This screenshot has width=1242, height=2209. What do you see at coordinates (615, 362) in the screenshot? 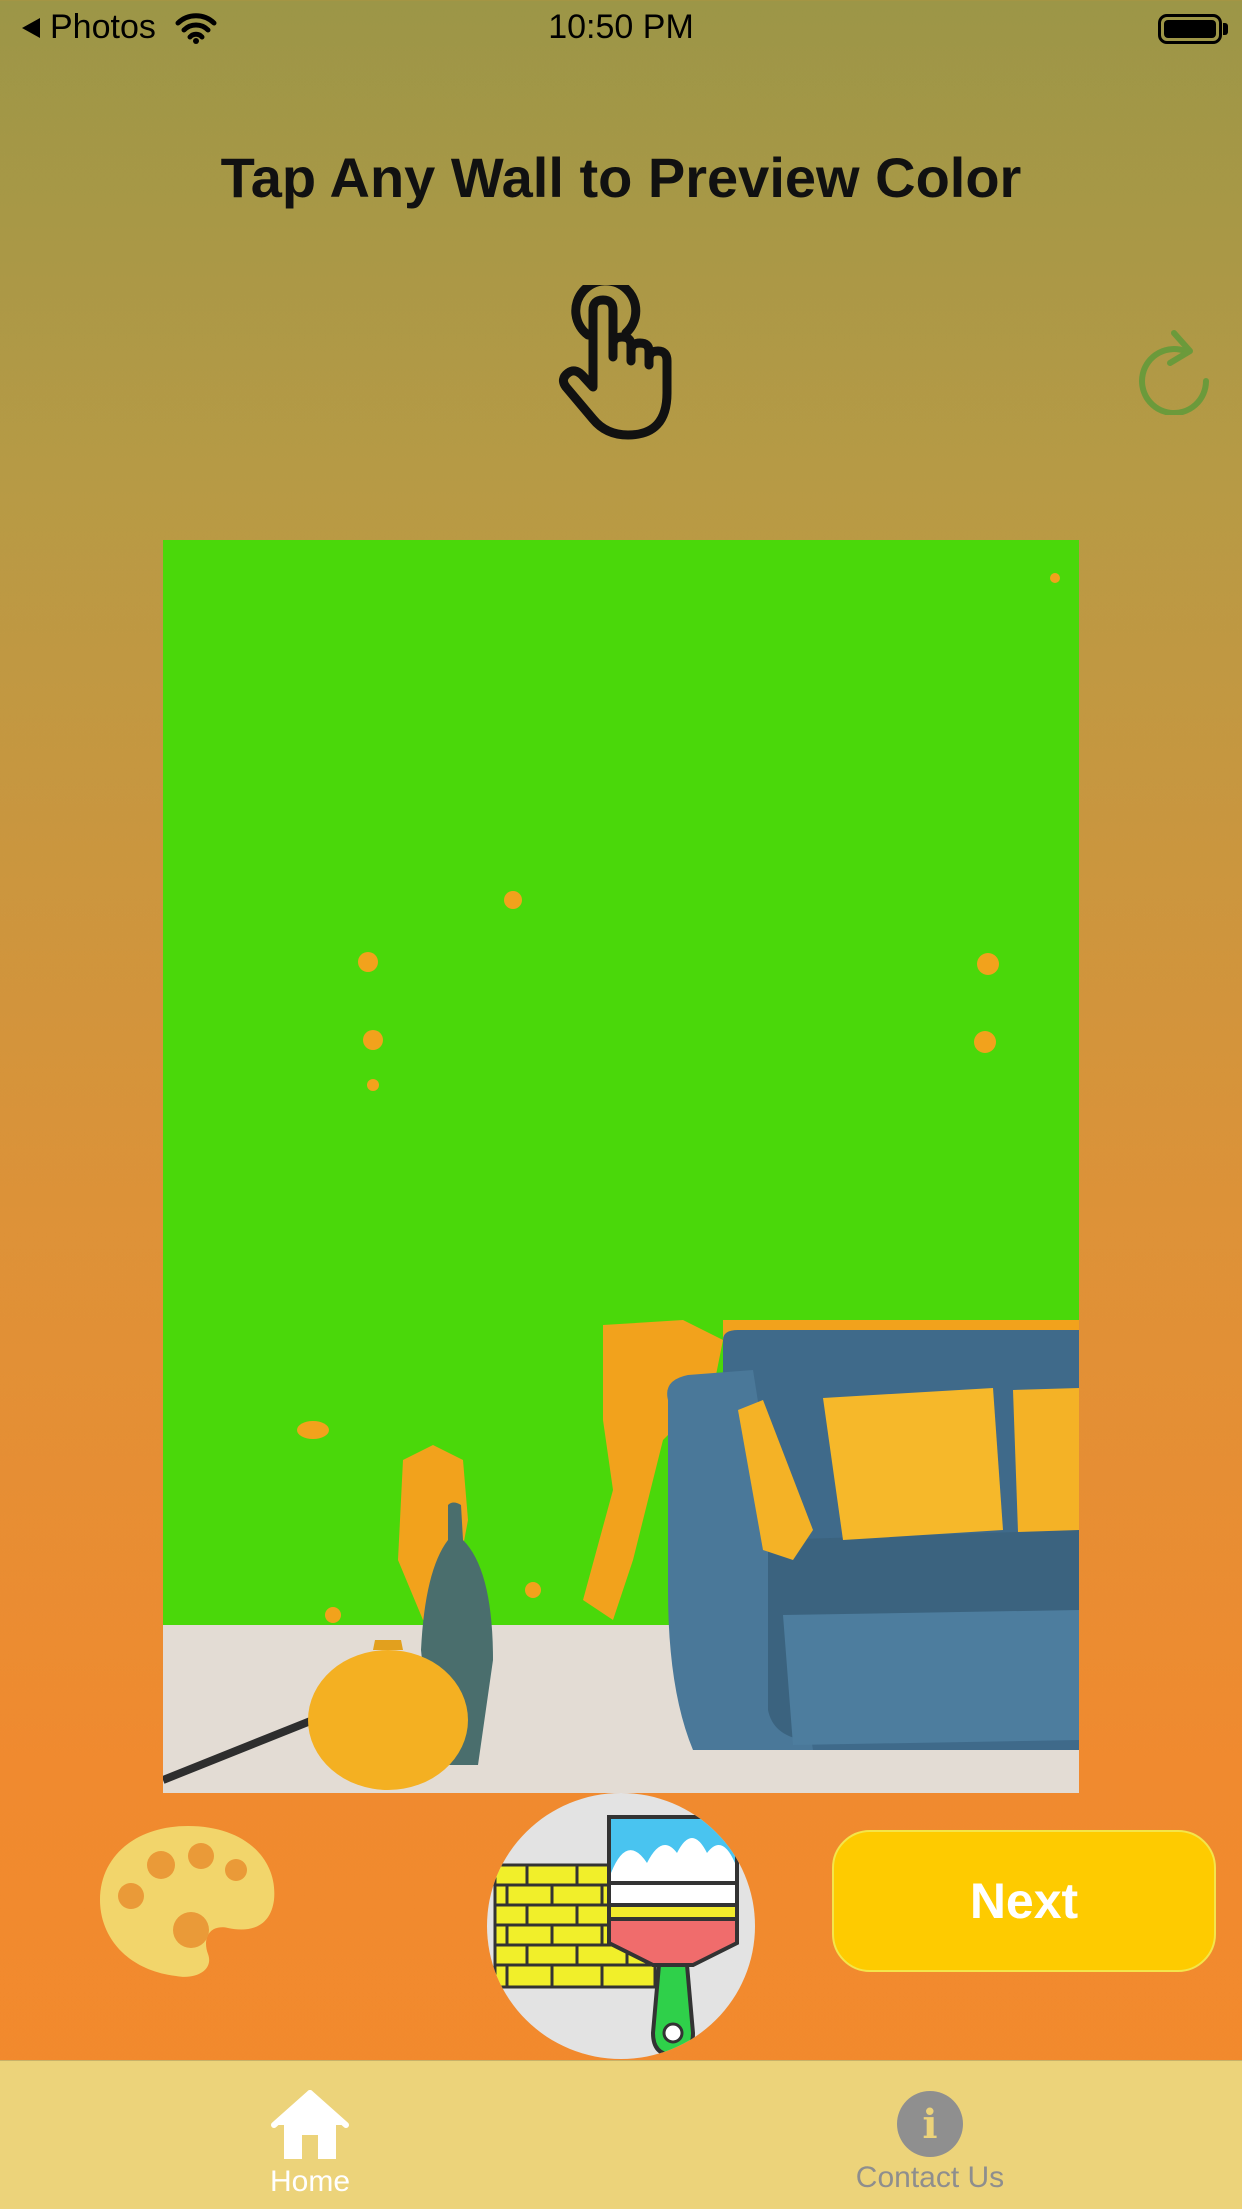
I see `tap-hand-icon` at bounding box center [615, 362].